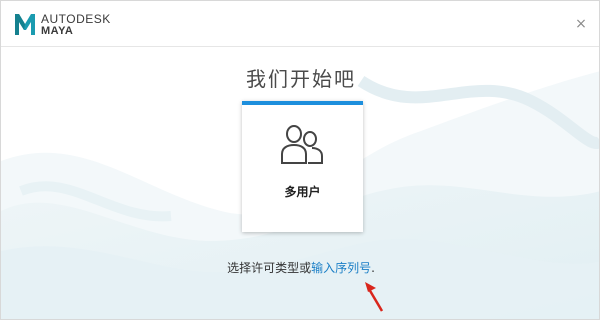 This screenshot has width=600, height=320. I want to click on title-bar: AUTODESK MAYA ×, so click(300, 24).